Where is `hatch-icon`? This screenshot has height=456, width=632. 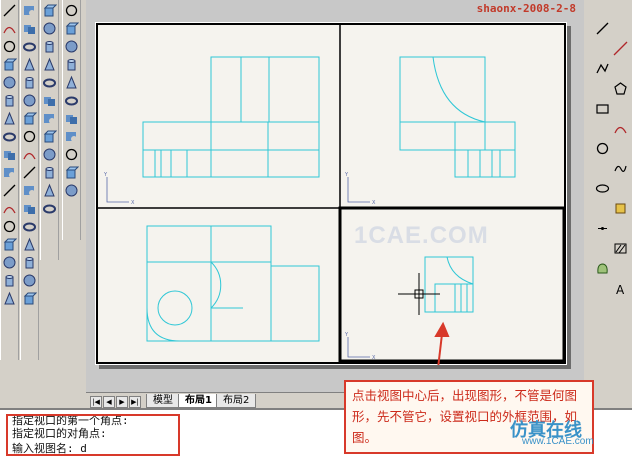
hatch-icon is located at coordinates (620, 248).